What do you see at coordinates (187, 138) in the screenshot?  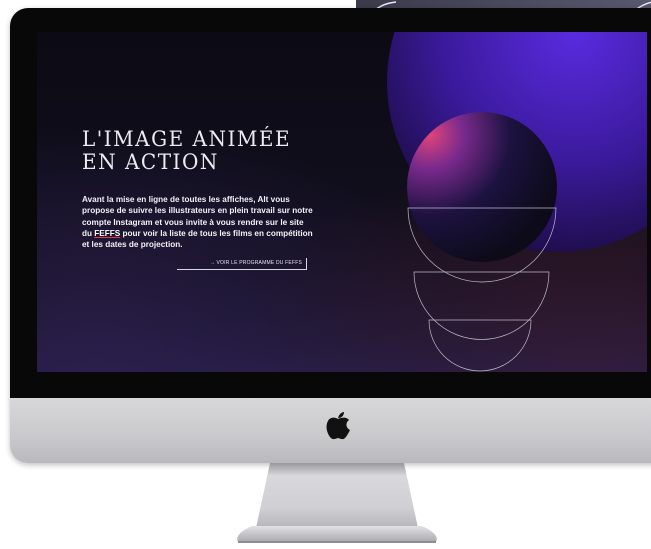 I see `page-title-line-1: L'IMAGE ANIMÉE` at bounding box center [187, 138].